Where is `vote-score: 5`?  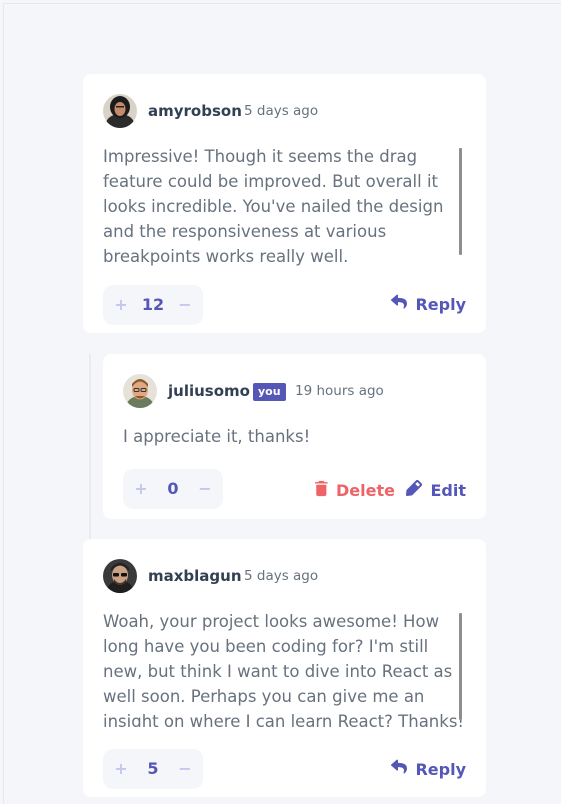 vote-score: 5 is located at coordinates (153, 768).